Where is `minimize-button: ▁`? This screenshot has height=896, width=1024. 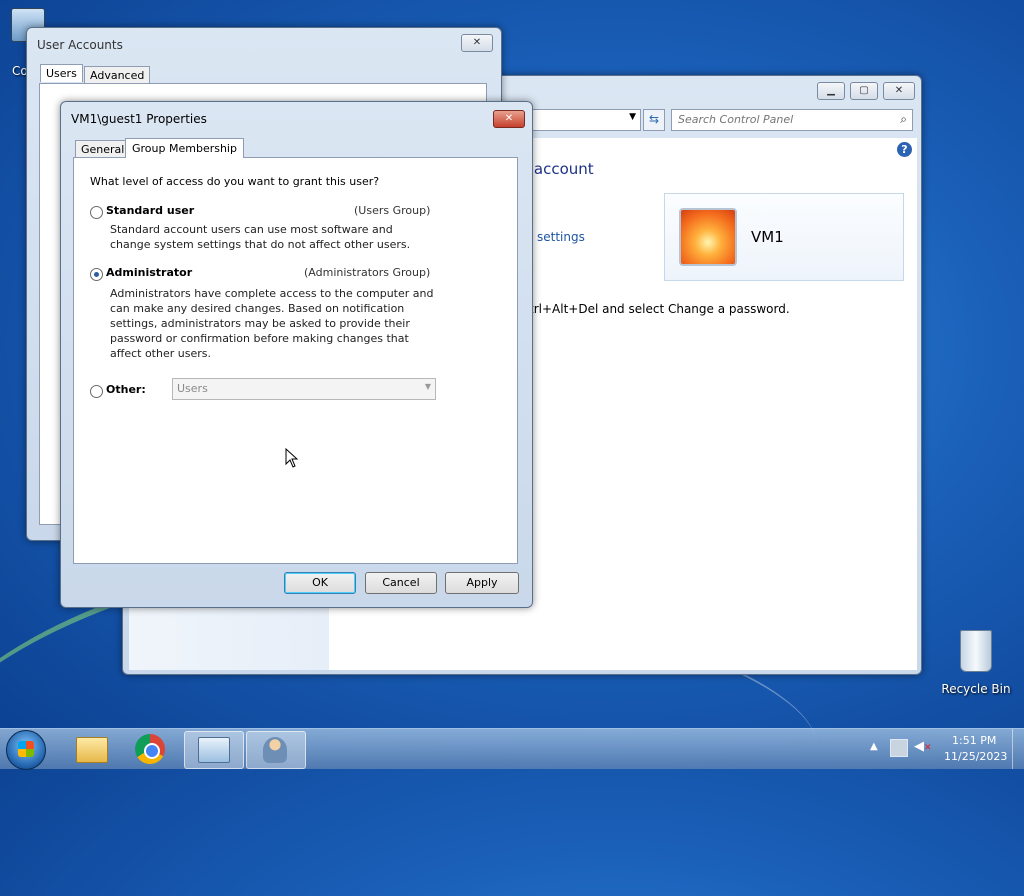 minimize-button: ▁ is located at coordinates (831, 91).